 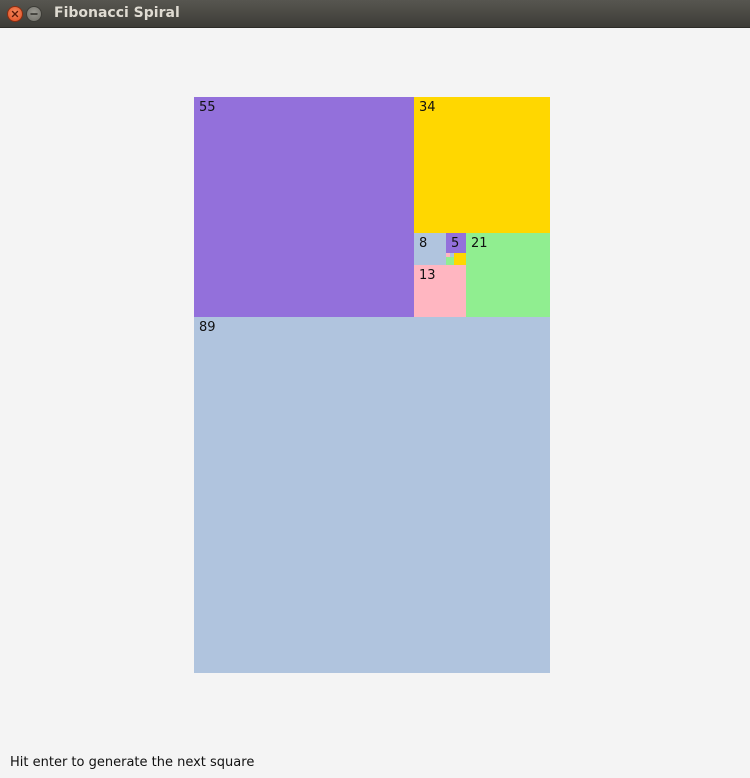 I want to click on square-label-8: 8, so click(x=423, y=243).